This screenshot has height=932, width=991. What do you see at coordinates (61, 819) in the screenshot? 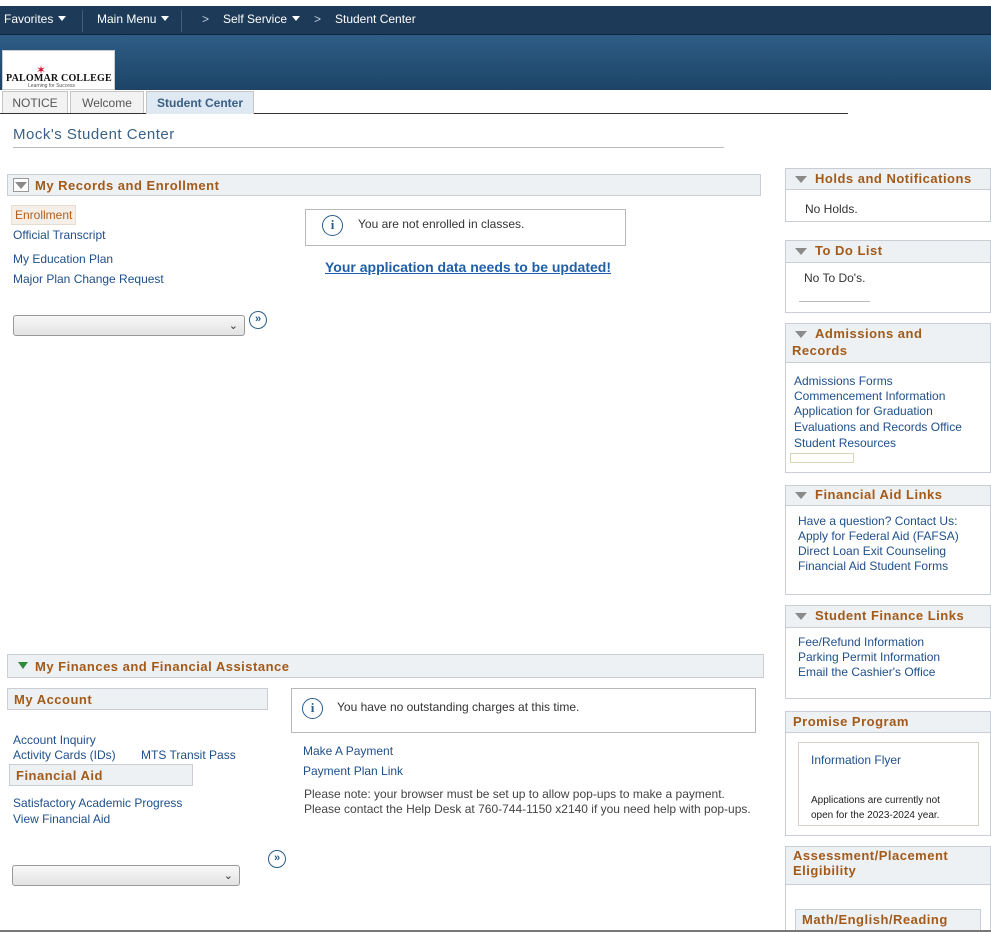
I see `view-financial-aid-link: View Financial Aid` at bounding box center [61, 819].